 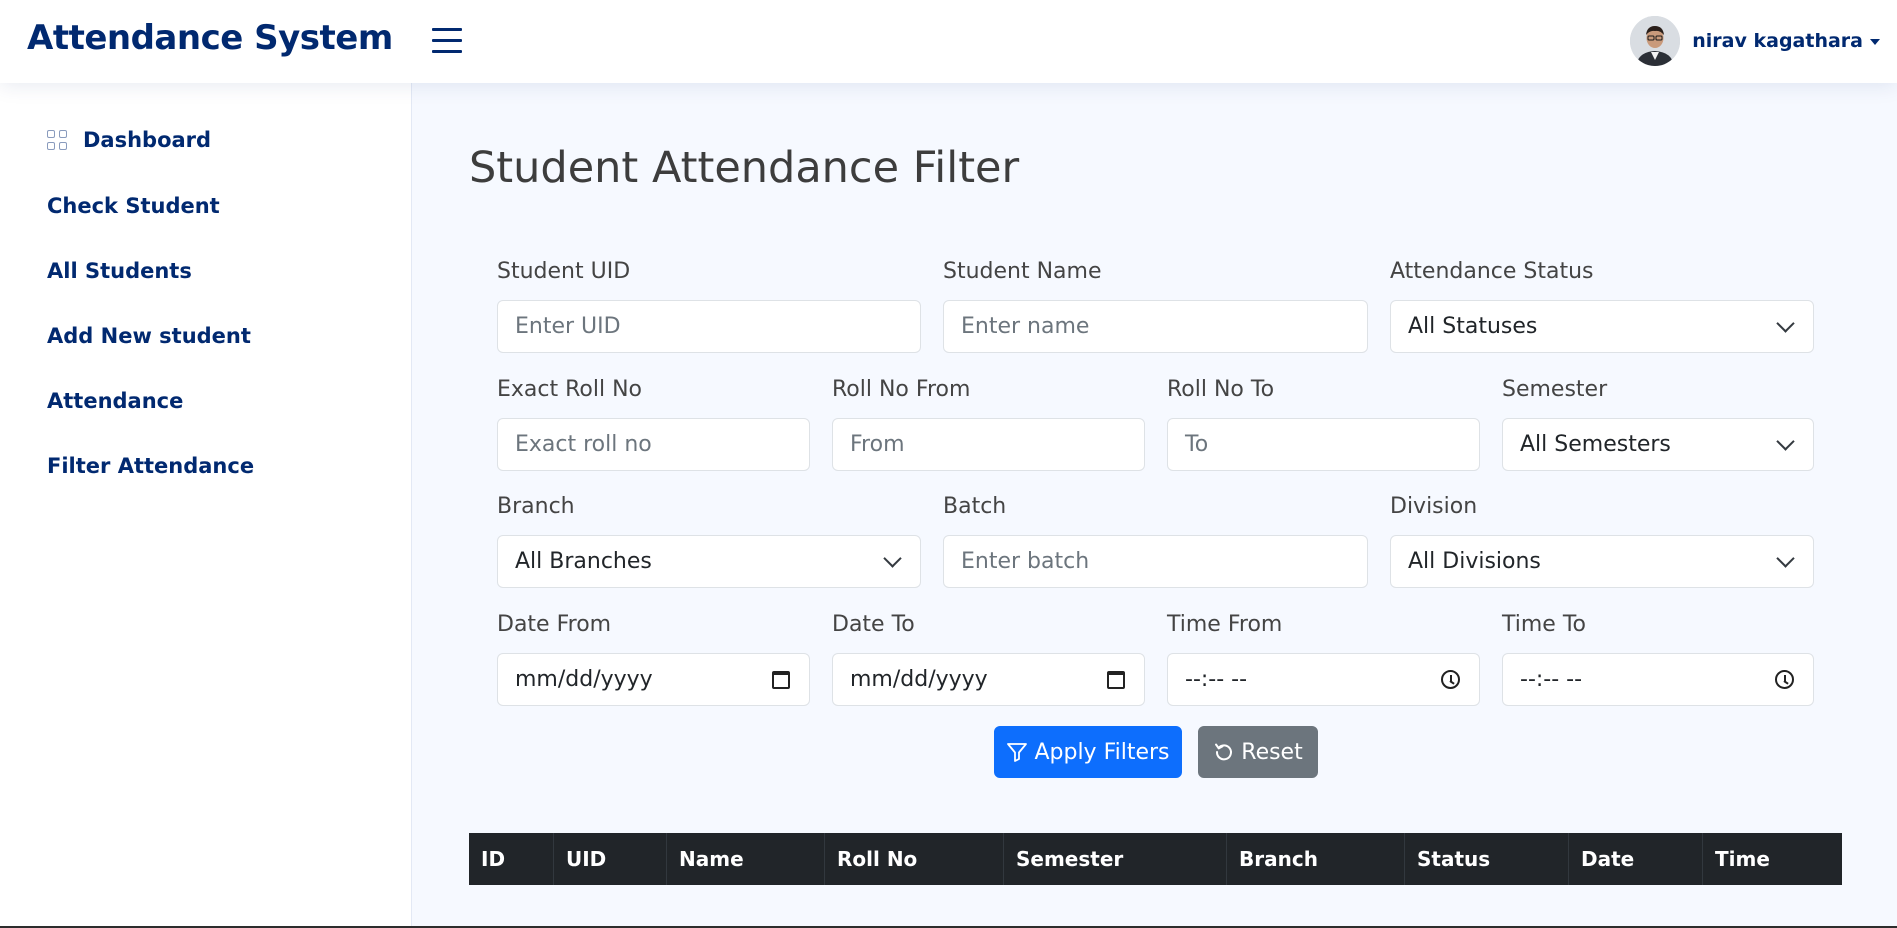 What do you see at coordinates (975, 506) in the screenshot?
I see `batch-label: Batch` at bounding box center [975, 506].